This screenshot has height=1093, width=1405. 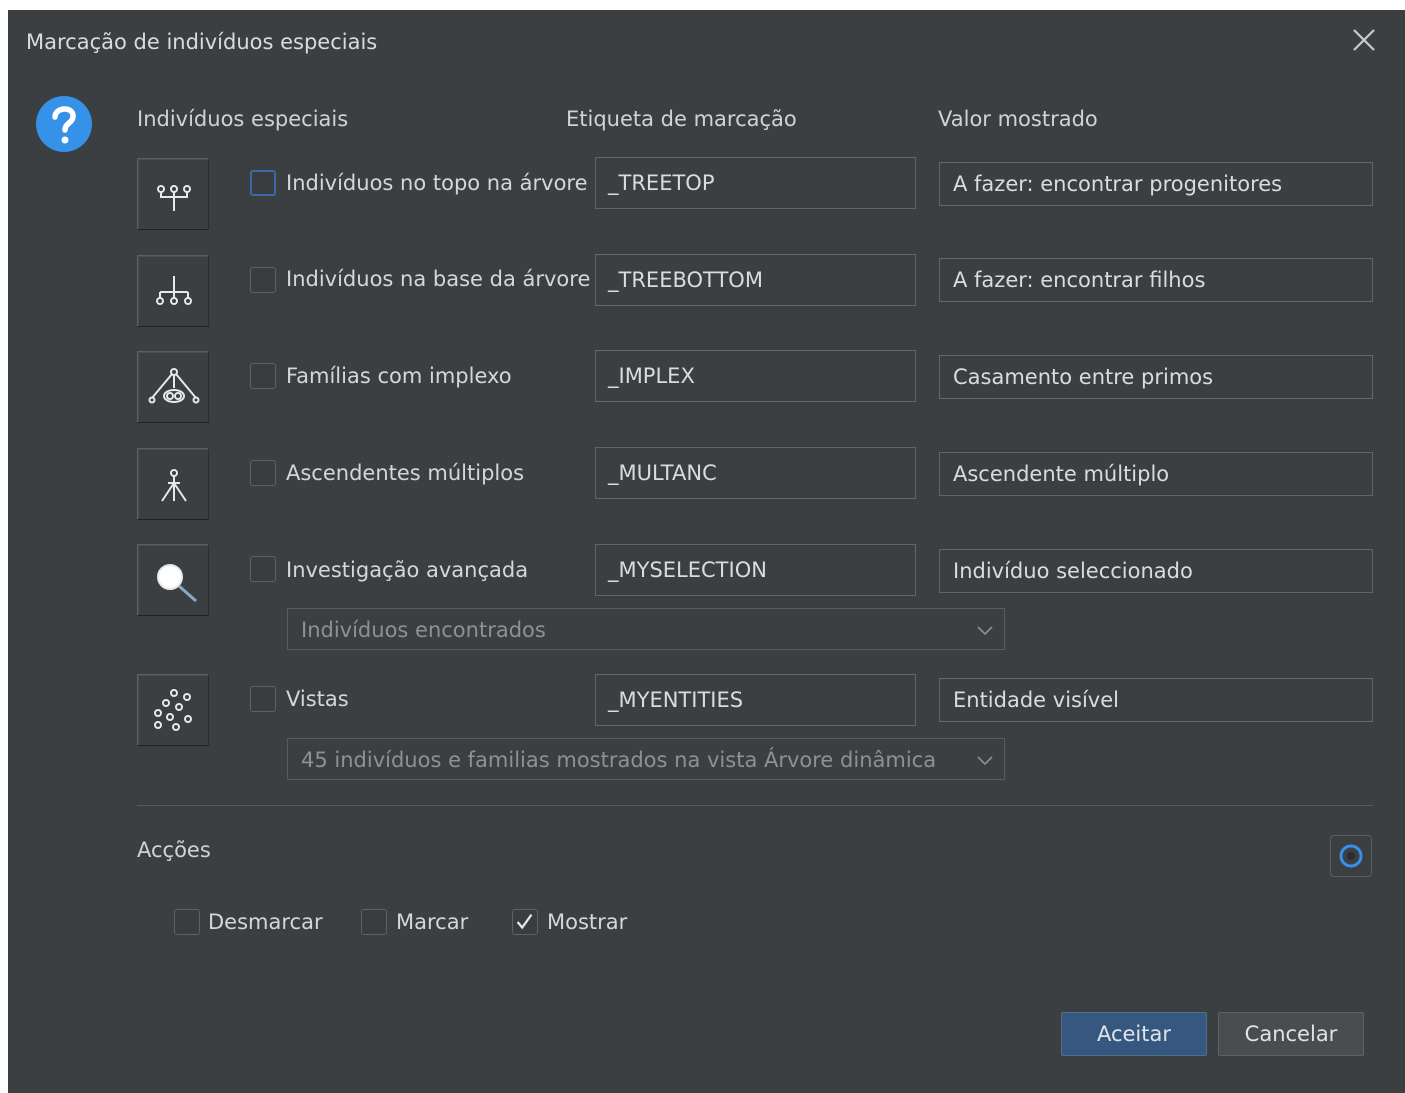 What do you see at coordinates (1156, 280) in the screenshot?
I see `treebottom-value-field: A fazer: encontrar filhos` at bounding box center [1156, 280].